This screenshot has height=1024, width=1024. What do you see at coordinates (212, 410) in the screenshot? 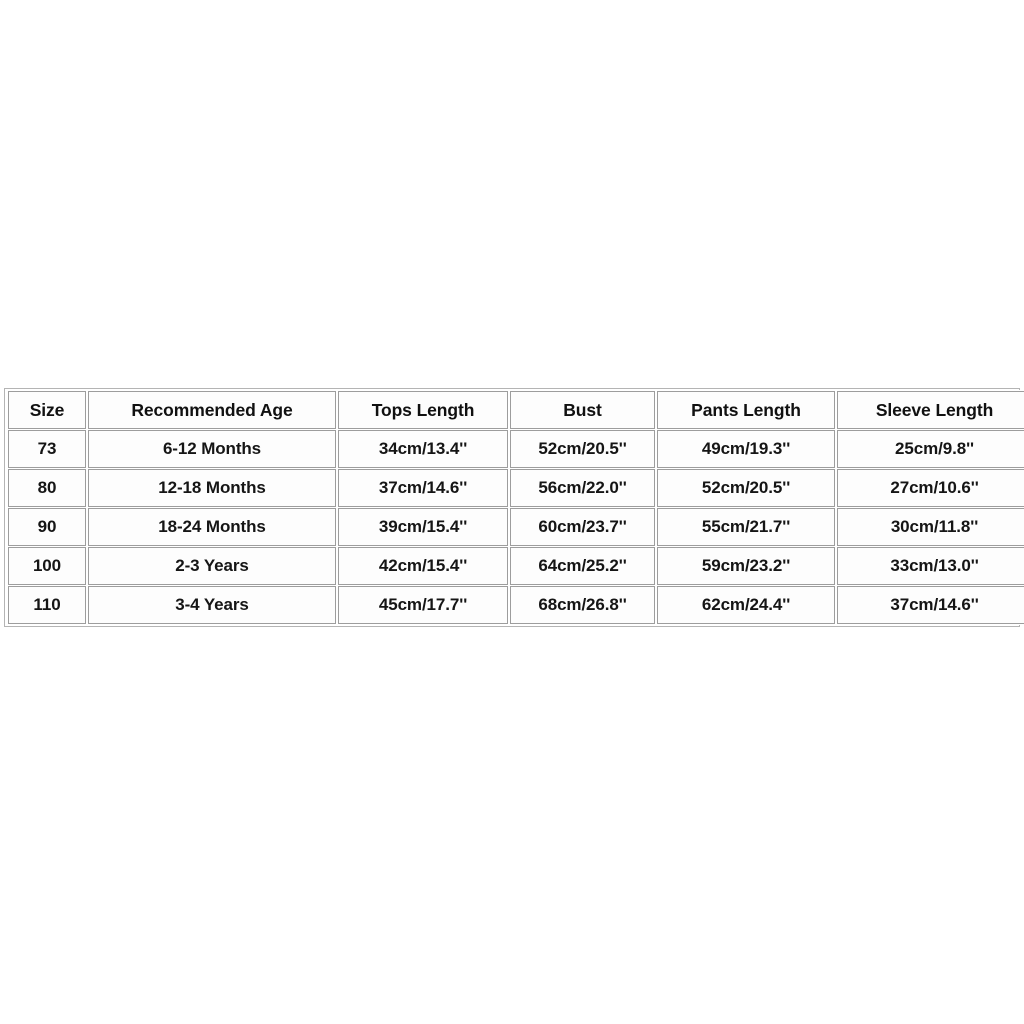
I see `column-header-recommended-age: Recommended Age` at bounding box center [212, 410].